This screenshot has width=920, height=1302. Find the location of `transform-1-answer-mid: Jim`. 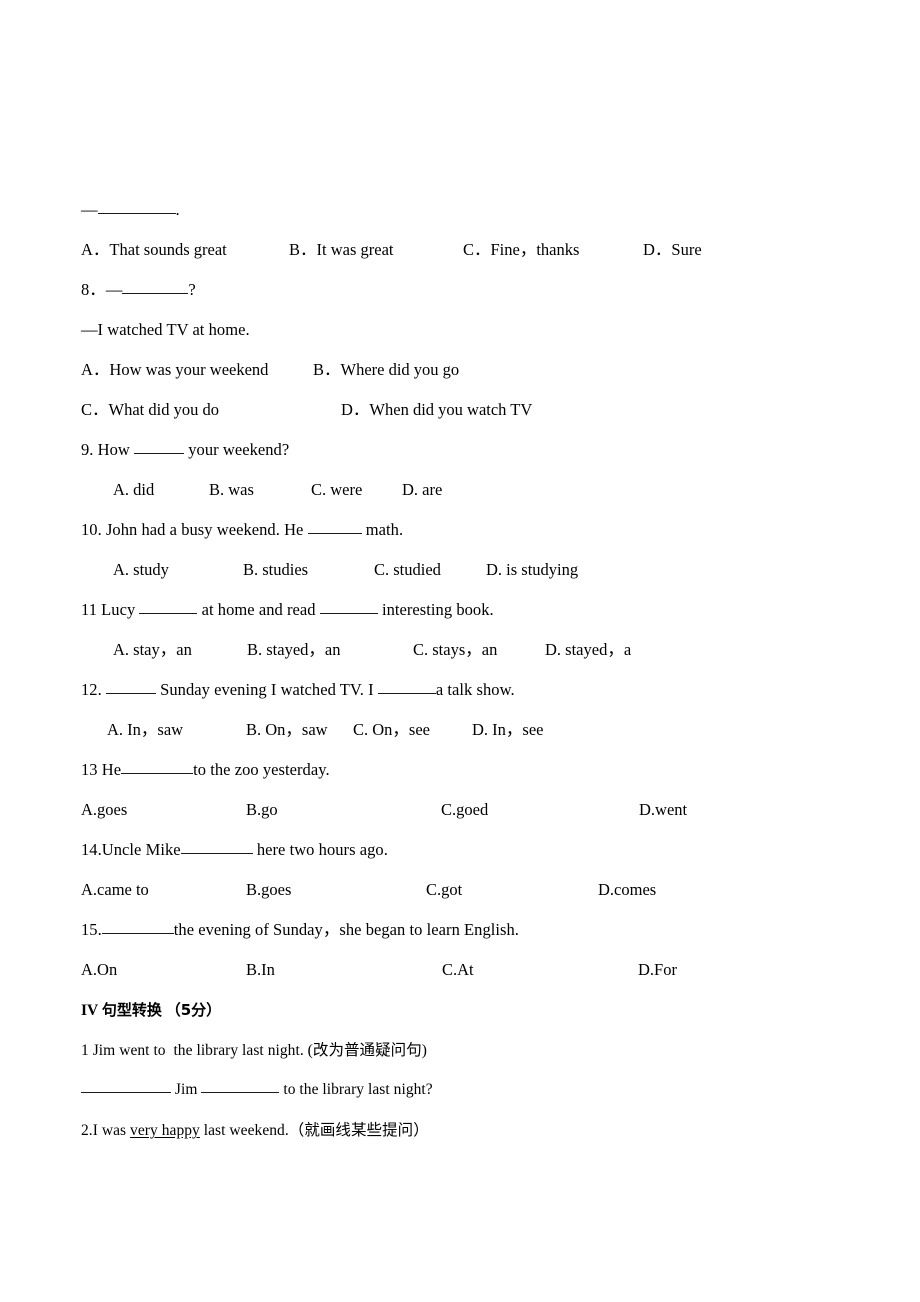

transform-1-answer-mid: Jim is located at coordinates (186, 1089).